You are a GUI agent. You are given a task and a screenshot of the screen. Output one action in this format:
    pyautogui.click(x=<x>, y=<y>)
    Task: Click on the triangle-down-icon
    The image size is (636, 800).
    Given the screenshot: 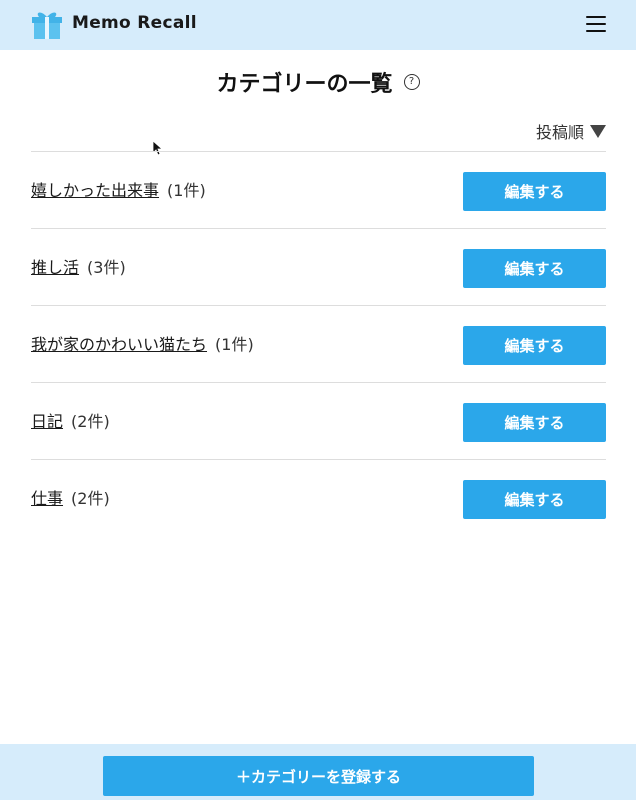 What is the action you would take?
    pyautogui.click(x=598, y=131)
    